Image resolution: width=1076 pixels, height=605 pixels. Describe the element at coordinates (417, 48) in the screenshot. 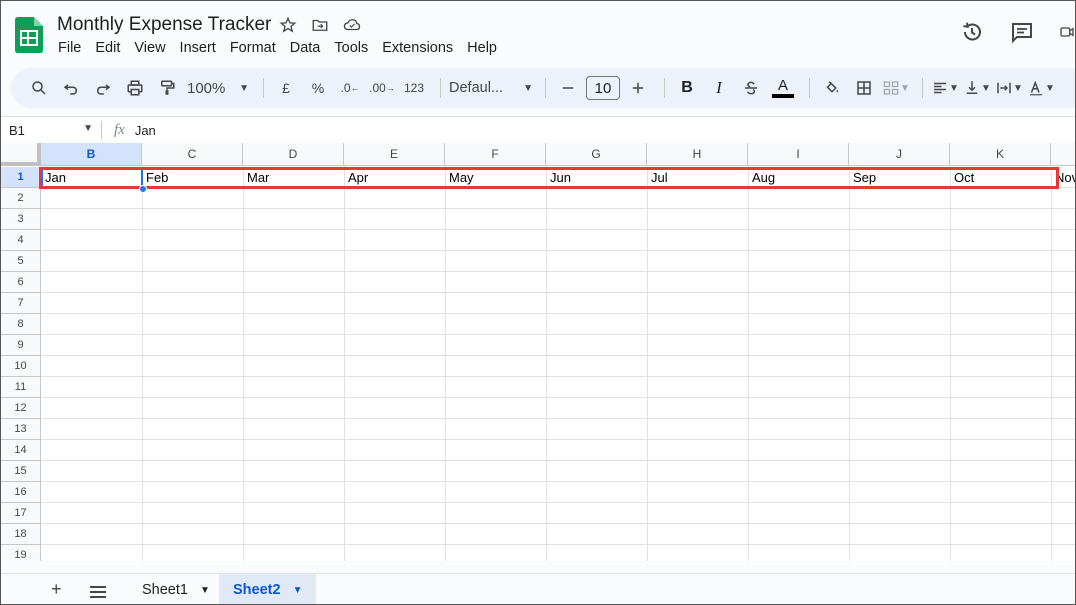

I see `menu-extensions: Extensions` at that location.